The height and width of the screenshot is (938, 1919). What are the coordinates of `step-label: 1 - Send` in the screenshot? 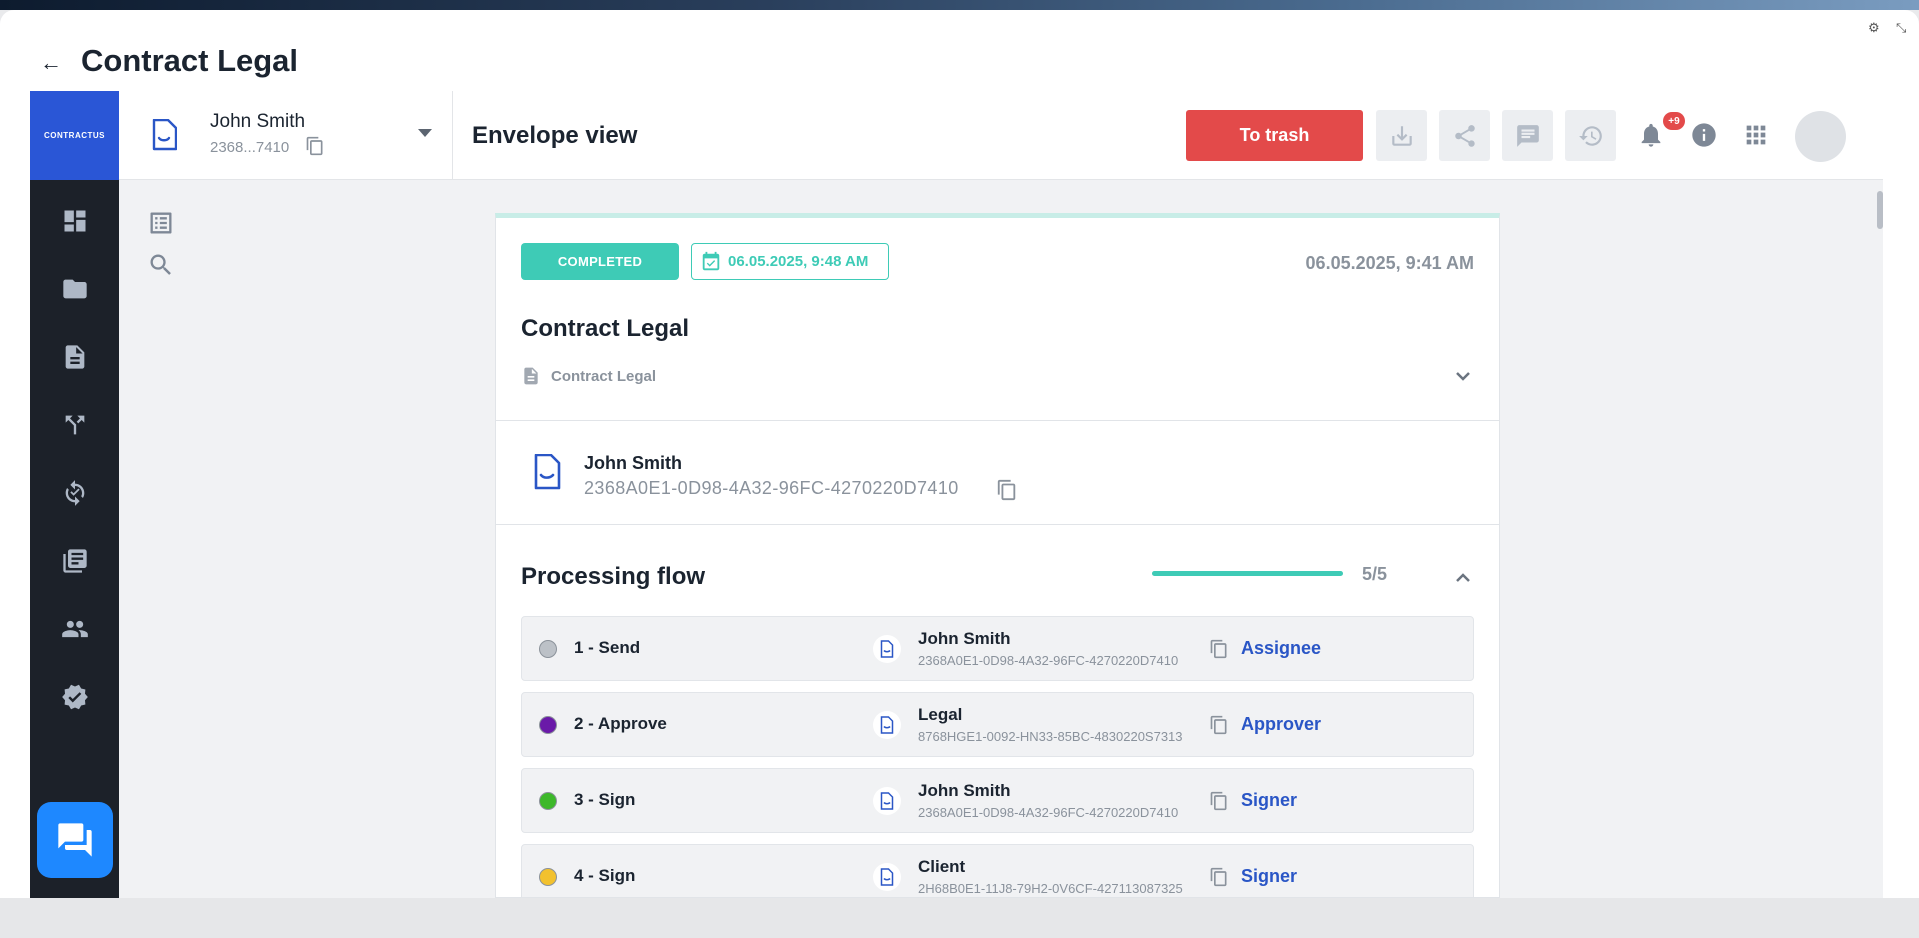 It's located at (607, 647).